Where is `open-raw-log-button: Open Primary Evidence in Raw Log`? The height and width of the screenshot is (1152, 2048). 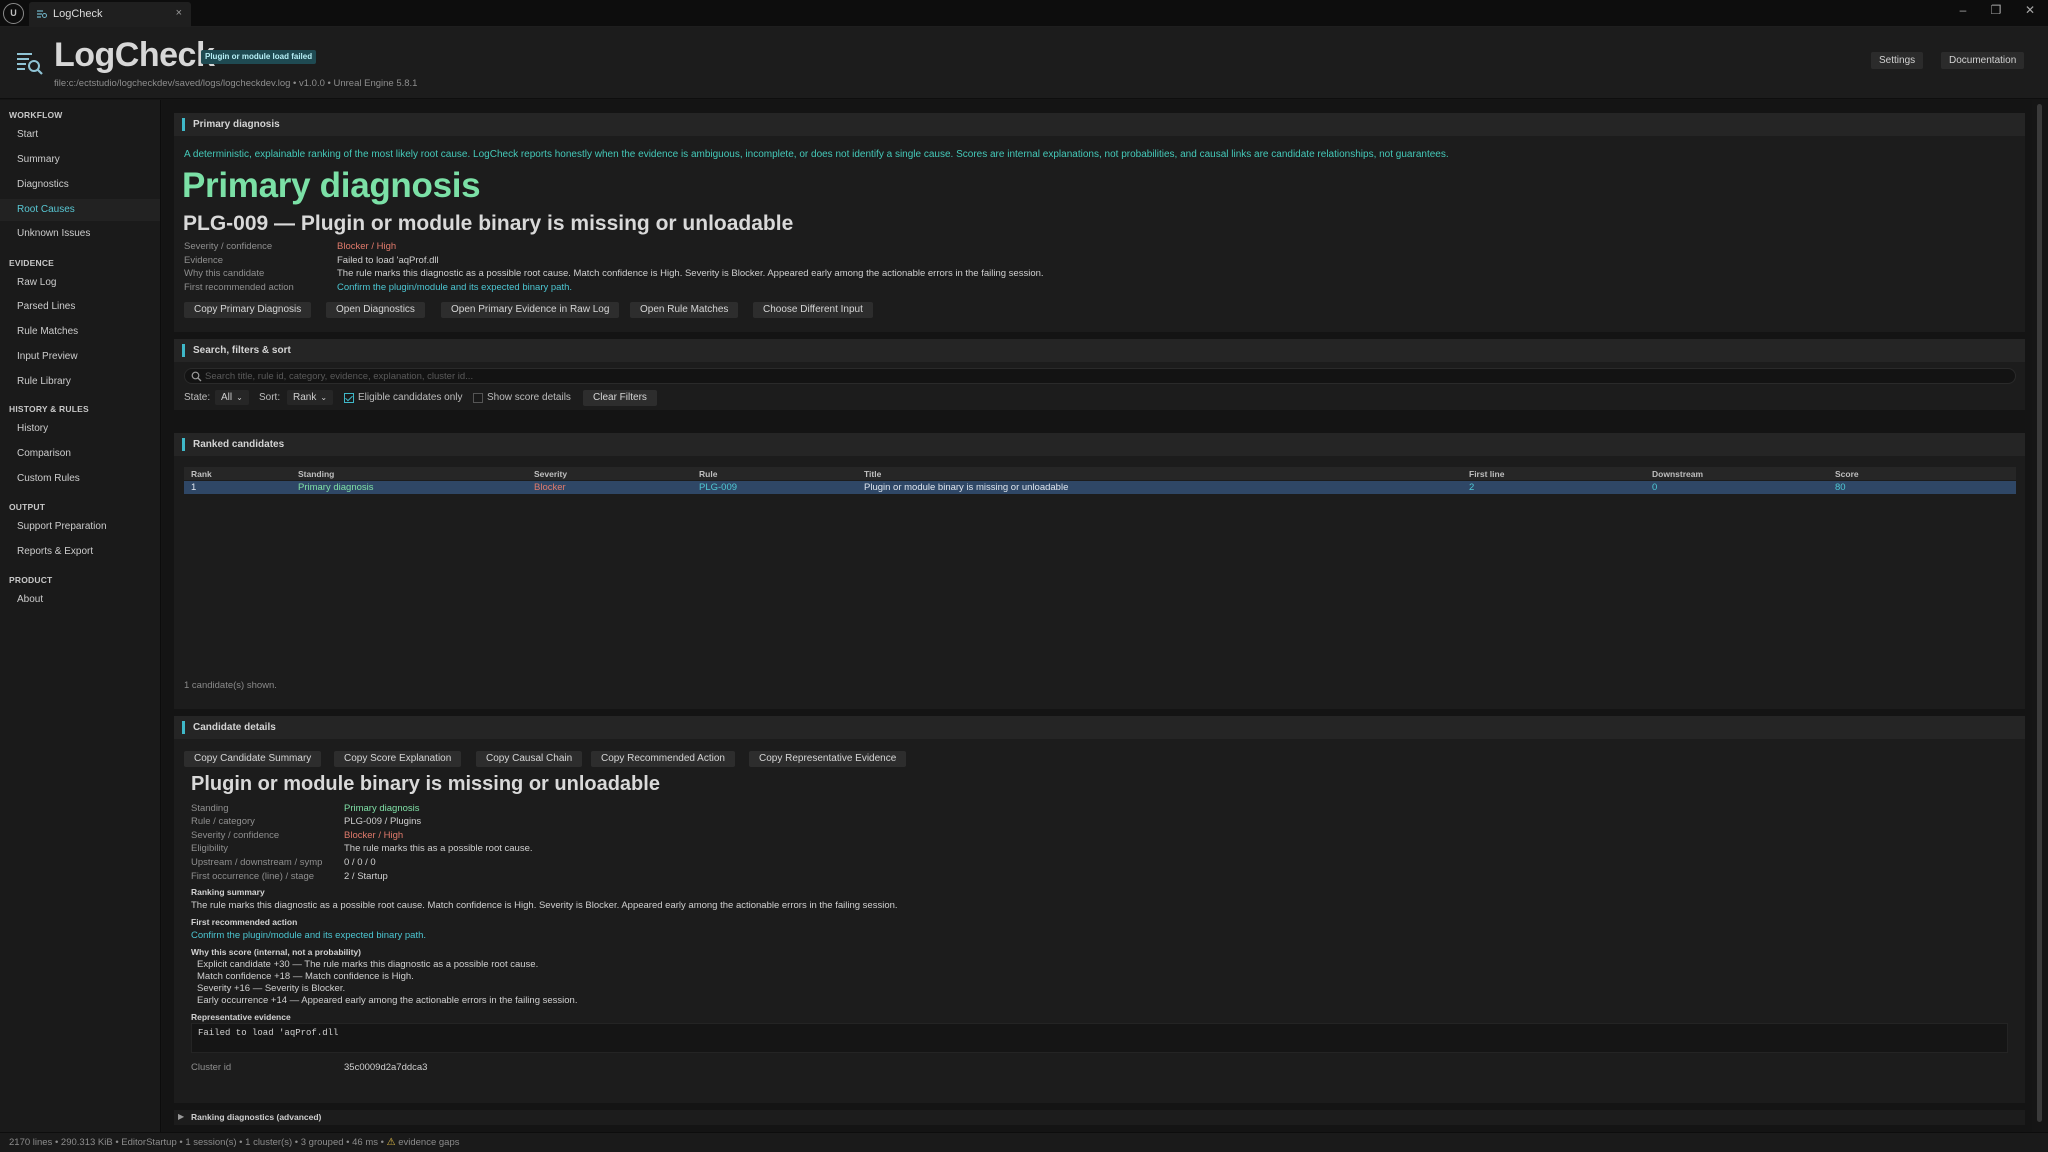 open-raw-log-button: Open Primary Evidence in Raw Log is located at coordinates (530, 310).